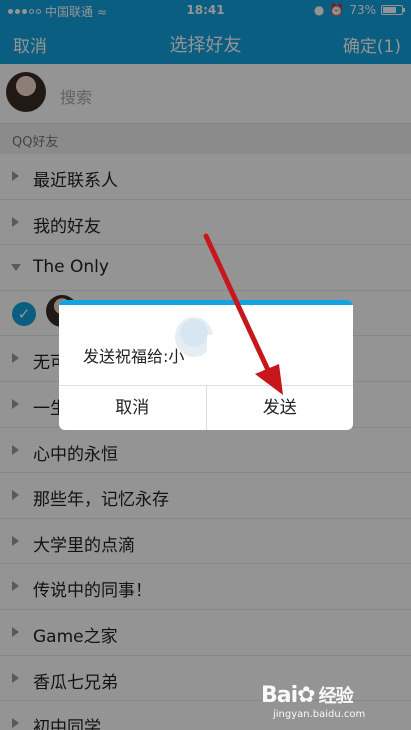 Image resolution: width=411 pixels, height=730 pixels. I want to click on watermark-brand: Bai✿ 经验, so click(307, 695).